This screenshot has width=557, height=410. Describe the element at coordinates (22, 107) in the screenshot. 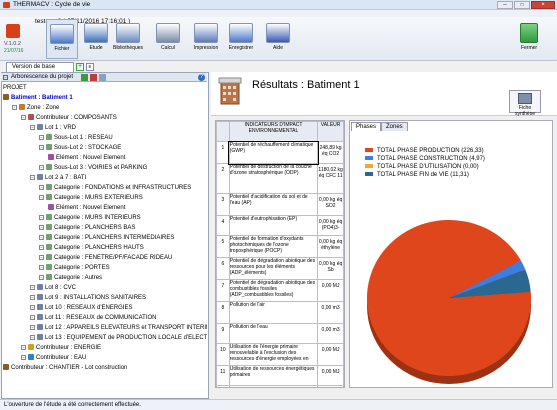

I see `node-icon` at that location.